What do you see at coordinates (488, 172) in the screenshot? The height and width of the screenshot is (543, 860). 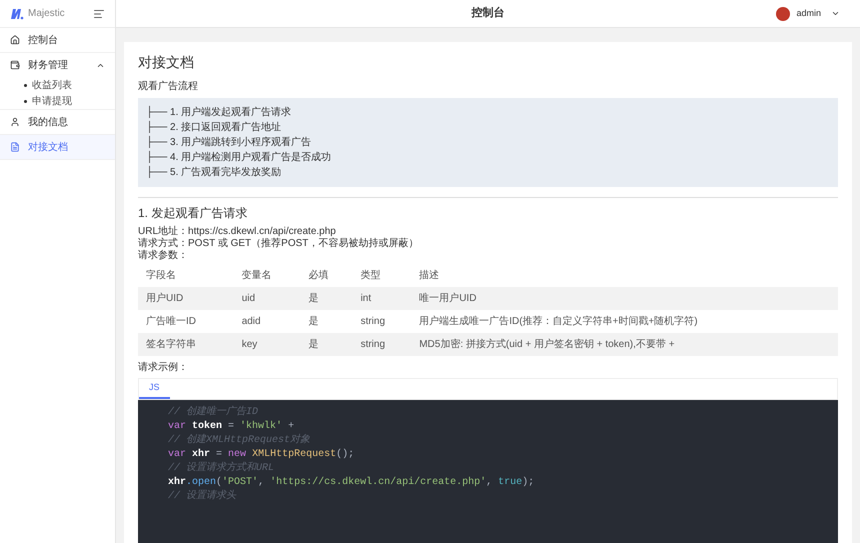 I see `flow-step: ├── 5. 广告观看完毕发放奖励` at bounding box center [488, 172].